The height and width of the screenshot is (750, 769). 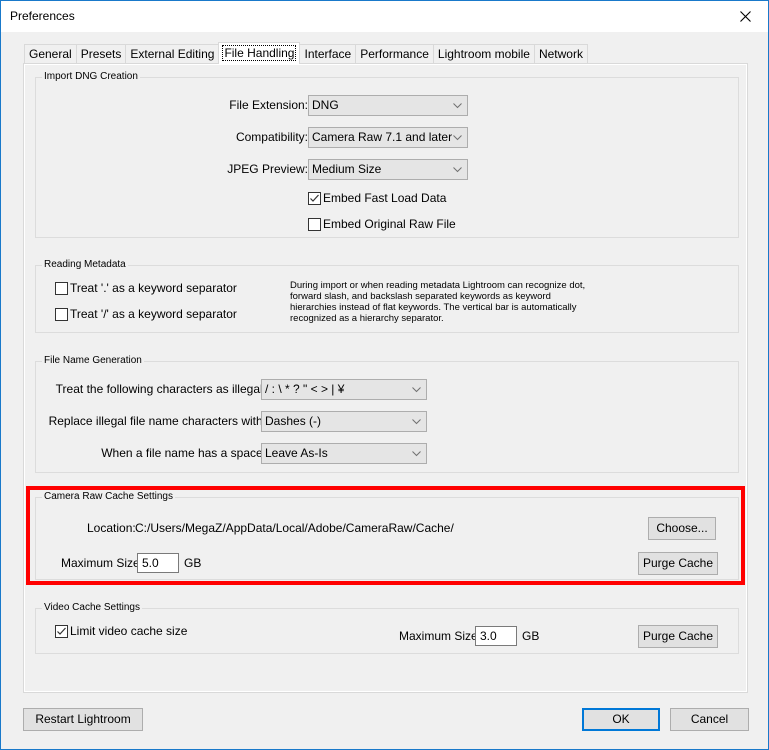 I want to click on tab-external-editing: External Editing, so click(x=172, y=54).